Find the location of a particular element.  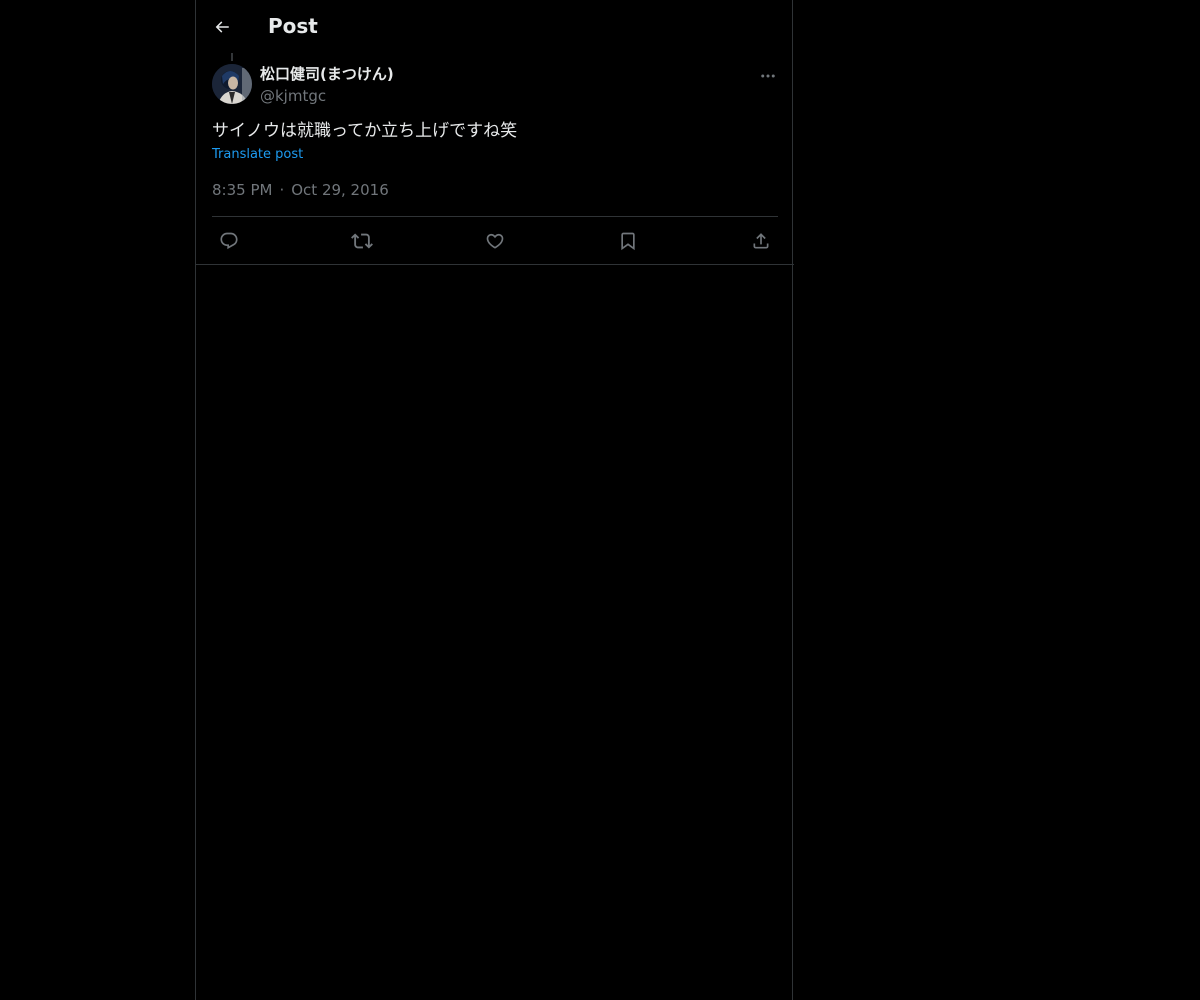

author-handle: @kjmtgc is located at coordinates (293, 96).